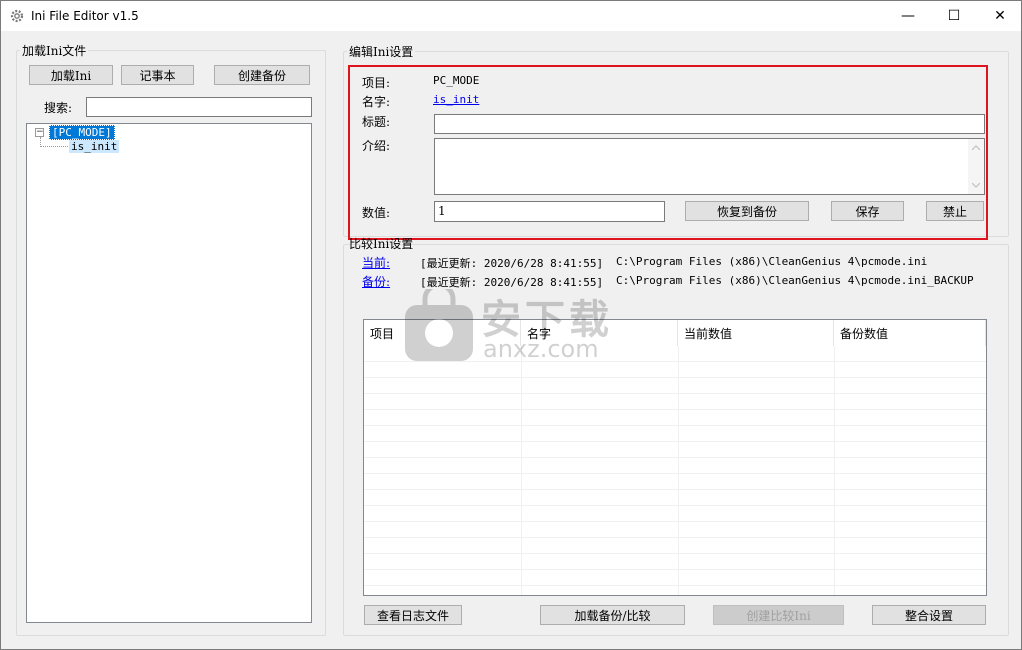 The height and width of the screenshot is (650, 1022). I want to click on title-bar: Ini File Editor v1.5 — ☐ ✕, so click(511, 16).